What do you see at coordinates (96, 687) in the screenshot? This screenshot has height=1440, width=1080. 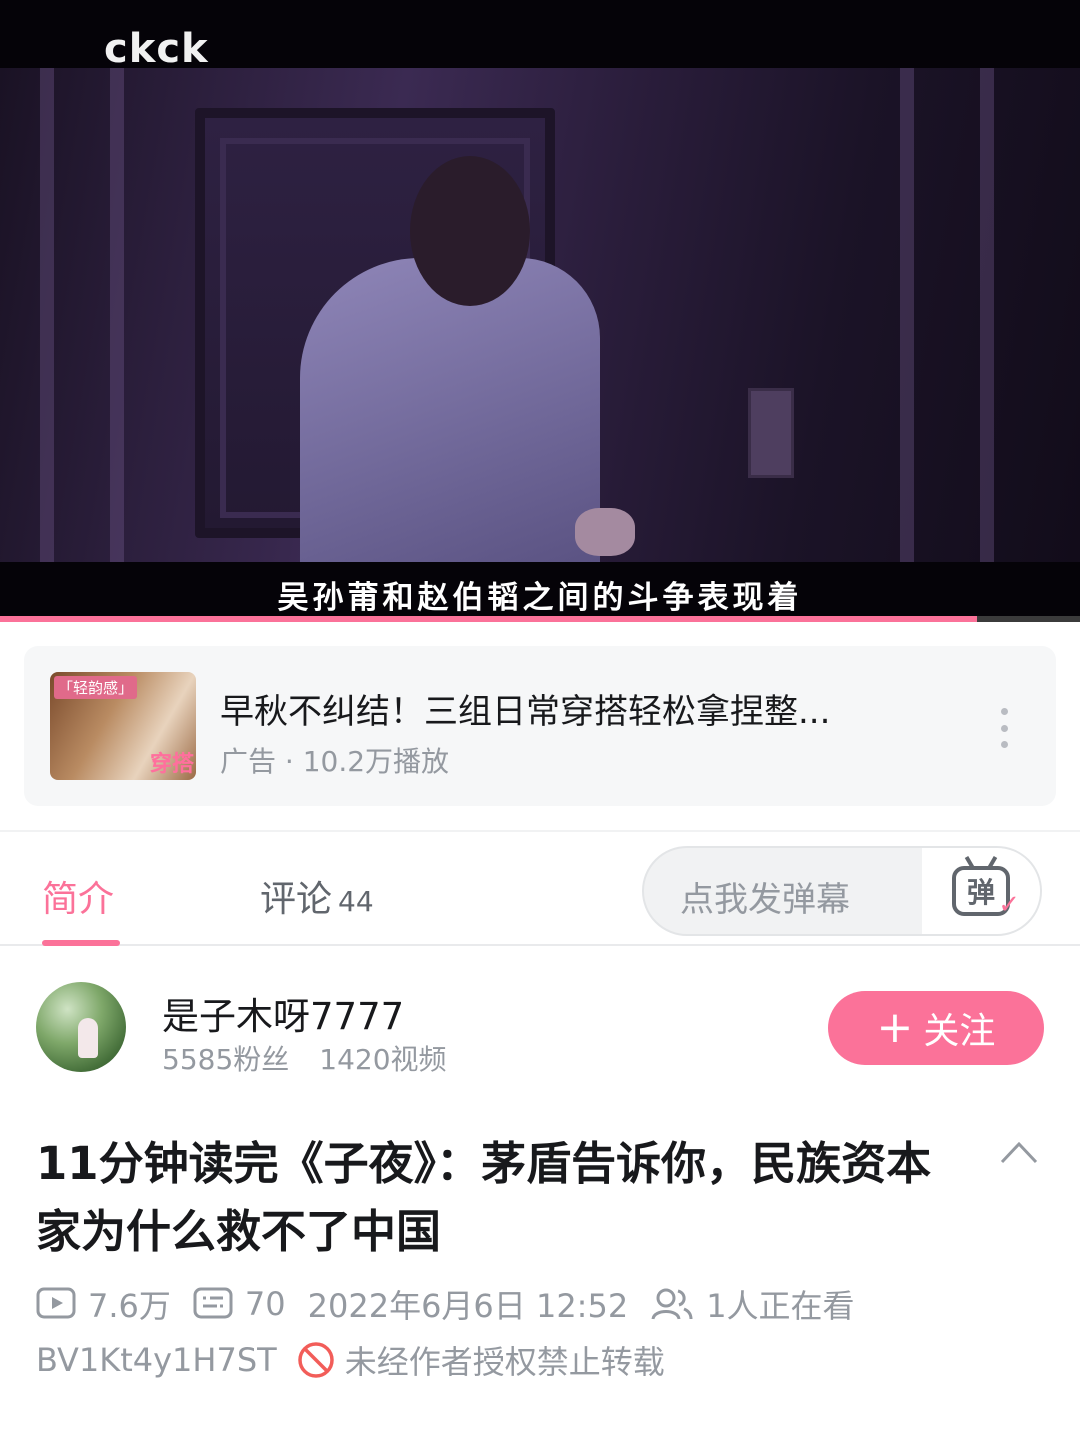 I see `ad-thumbnail-tag: 「轻韵感」` at bounding box center [96, 687].